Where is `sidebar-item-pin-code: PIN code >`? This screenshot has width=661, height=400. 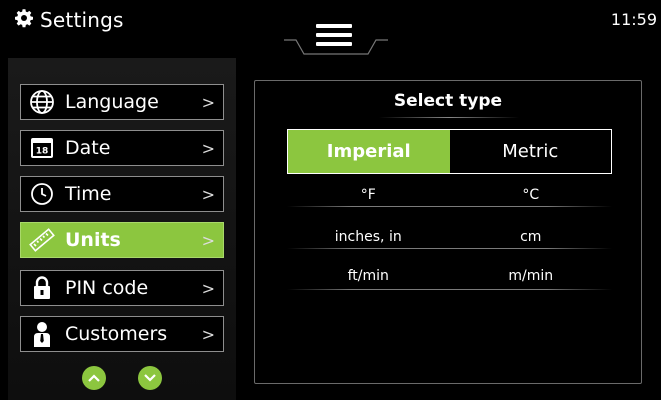 sidebar-item-pin-code: PIN code > is located at coordinates (122, 288).